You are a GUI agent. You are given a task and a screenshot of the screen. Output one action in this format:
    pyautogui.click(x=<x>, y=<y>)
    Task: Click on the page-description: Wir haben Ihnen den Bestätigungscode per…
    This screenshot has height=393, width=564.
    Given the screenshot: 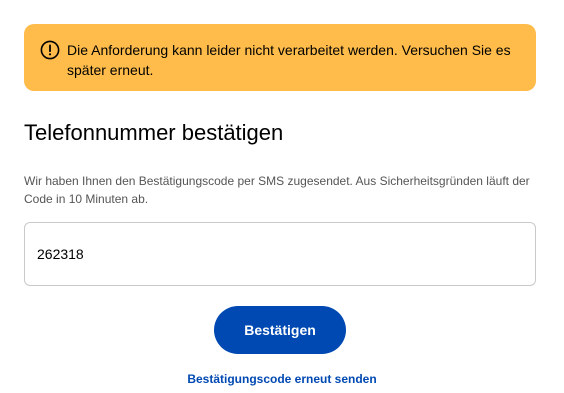 What is the action you would take?
    pyautogui.click(x=277, y=190)
    